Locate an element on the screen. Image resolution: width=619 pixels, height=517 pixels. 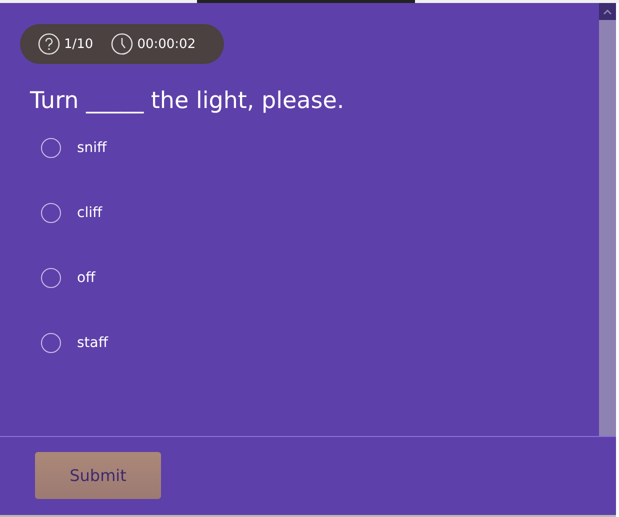
answer-option: off is located at coordinates (68, 278).